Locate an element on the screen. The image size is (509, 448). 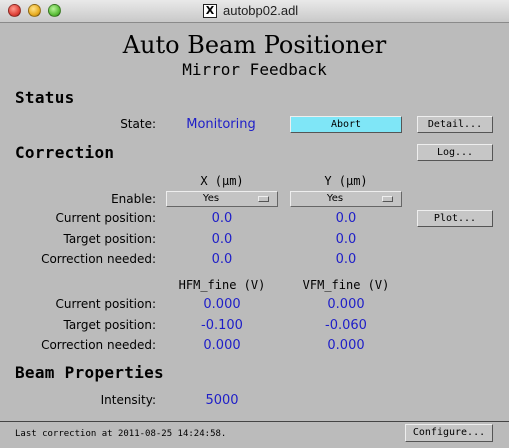
target-y-value: 0.0 is located at coordinates (346, 239).